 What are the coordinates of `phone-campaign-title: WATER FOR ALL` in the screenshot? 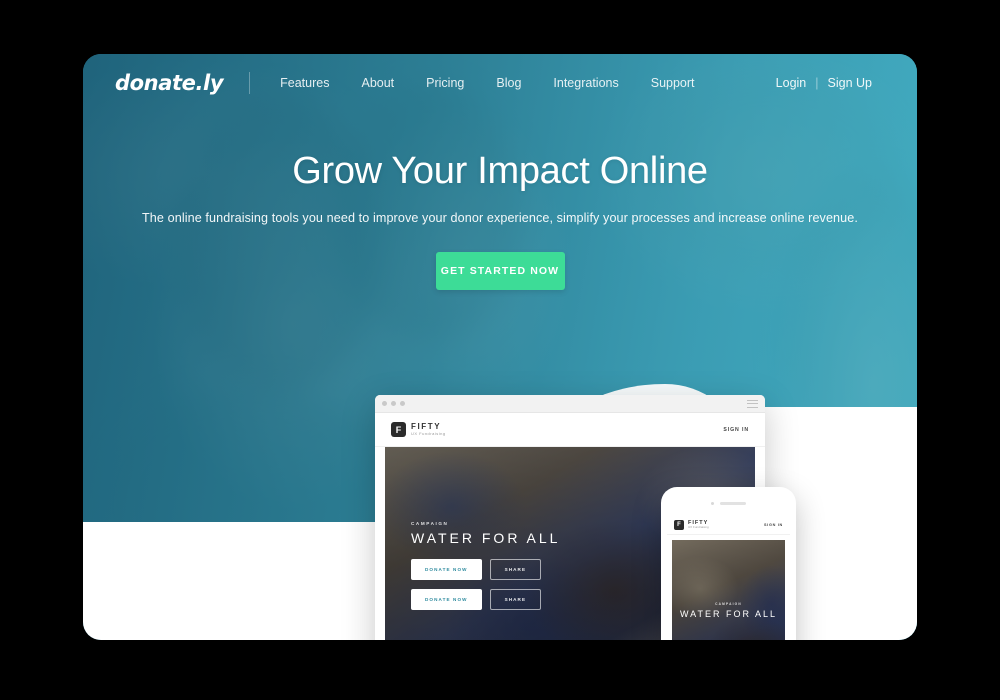 It's located at (728, 614).